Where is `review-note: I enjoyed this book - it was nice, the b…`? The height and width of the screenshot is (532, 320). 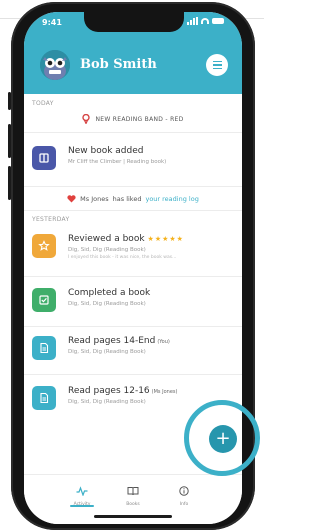 review-note: I enjoyed this book - it was nice, the b… is located at coordinates (122, 257).